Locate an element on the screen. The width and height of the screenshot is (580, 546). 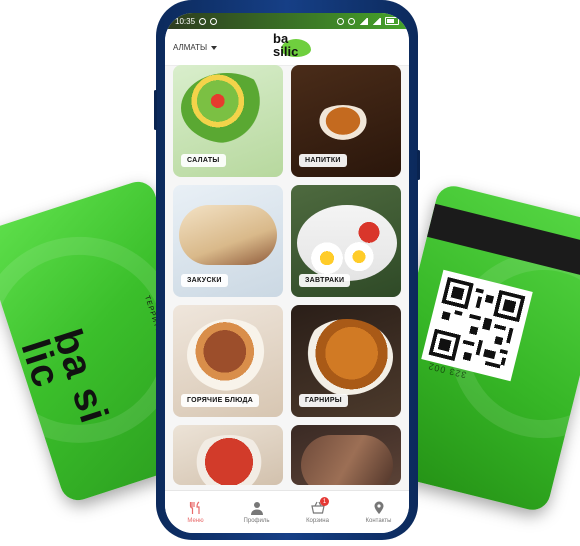
soup-image is located at coordinates (229, 460).